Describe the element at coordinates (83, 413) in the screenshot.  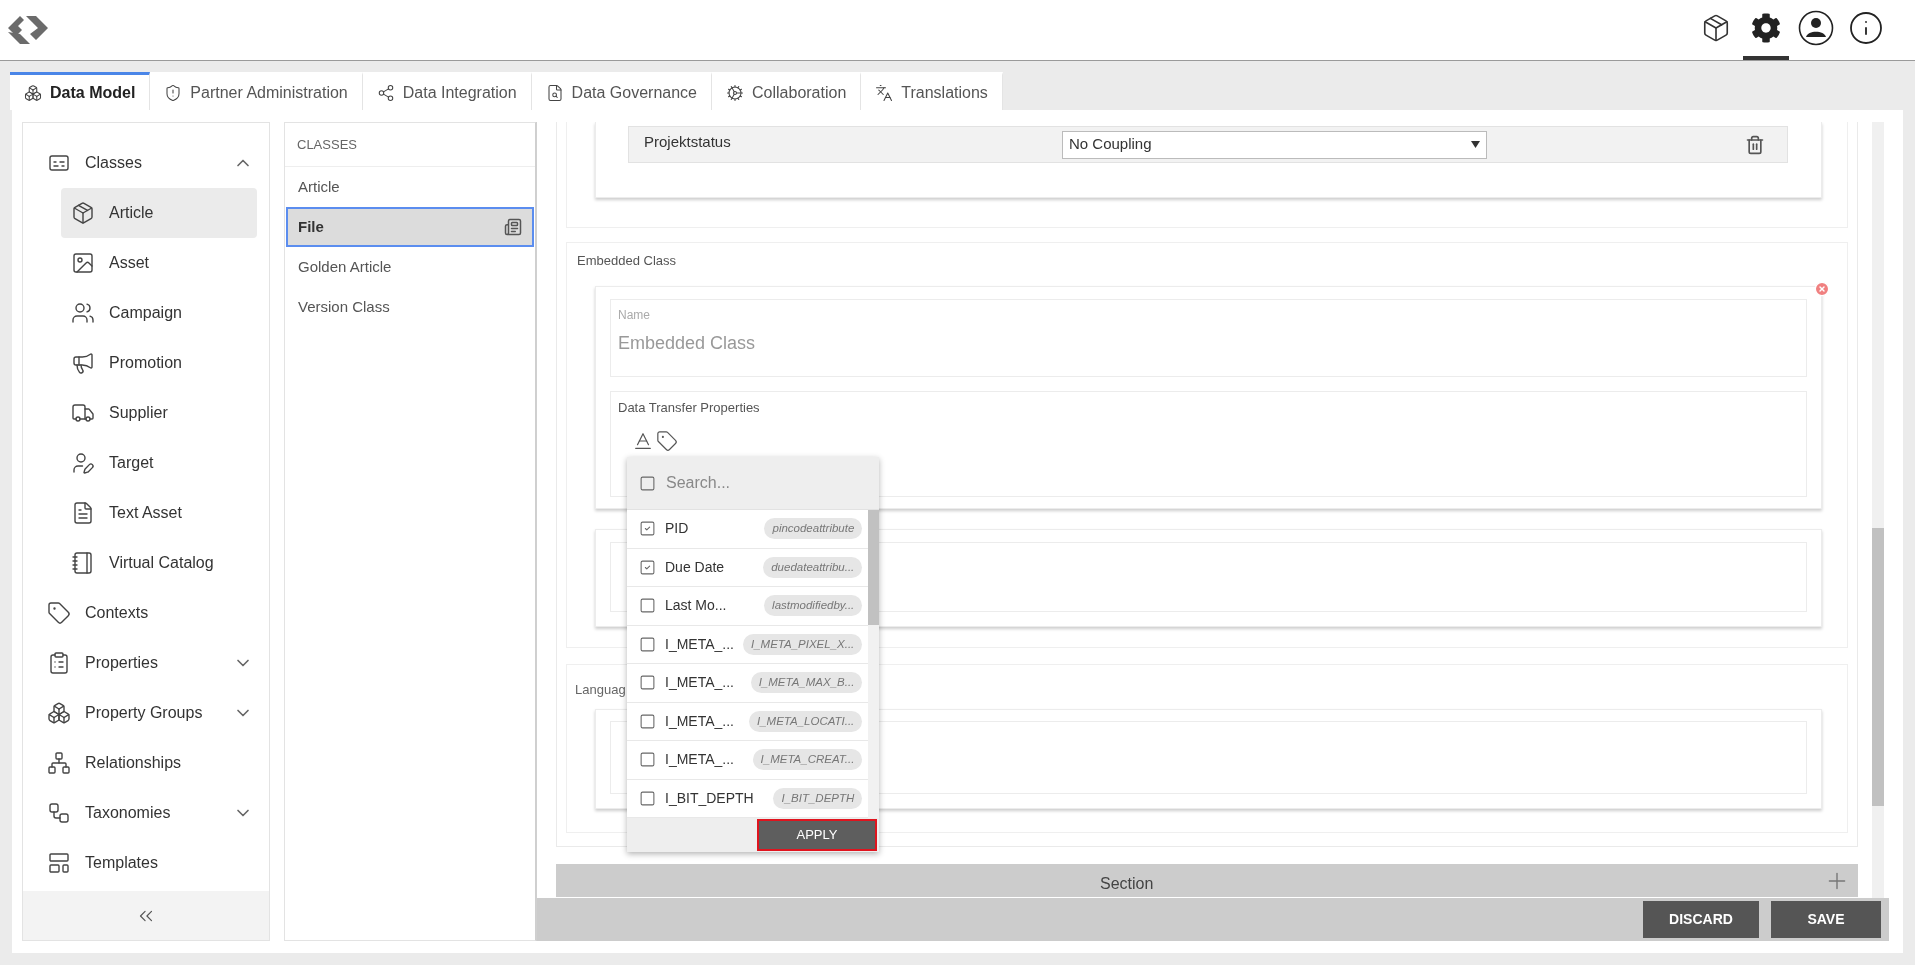
I see `truck-icon` at that location.